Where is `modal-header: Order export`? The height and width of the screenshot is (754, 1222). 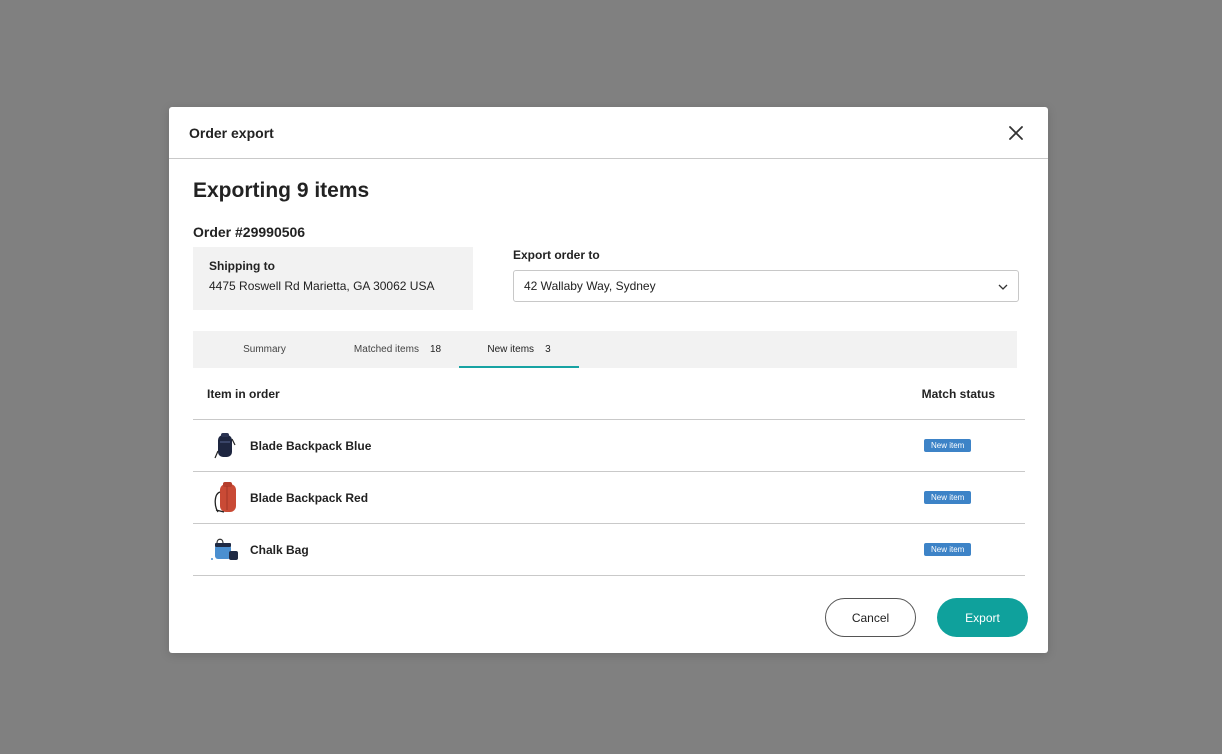
modal-header: Order export is located at coordinates (608, 133).